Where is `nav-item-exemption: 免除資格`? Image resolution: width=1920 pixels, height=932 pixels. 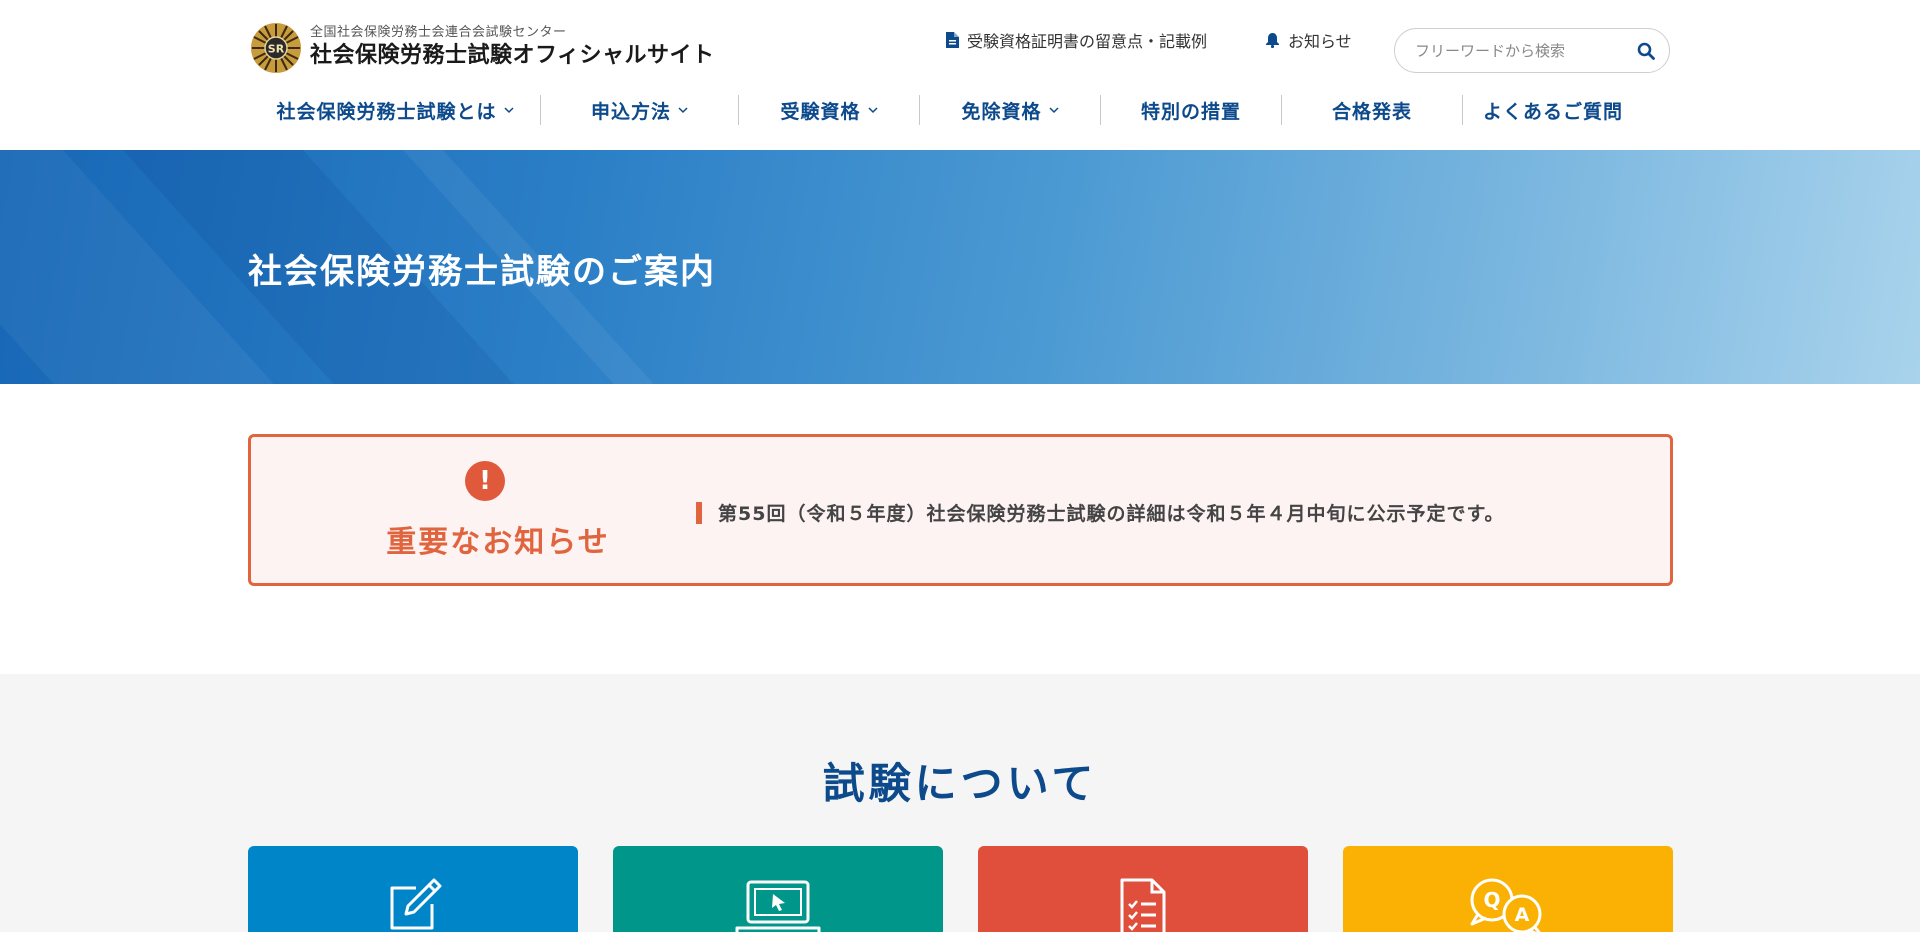 nav-item-exemption: 免除資格 is located at coordinates (1010, 110).